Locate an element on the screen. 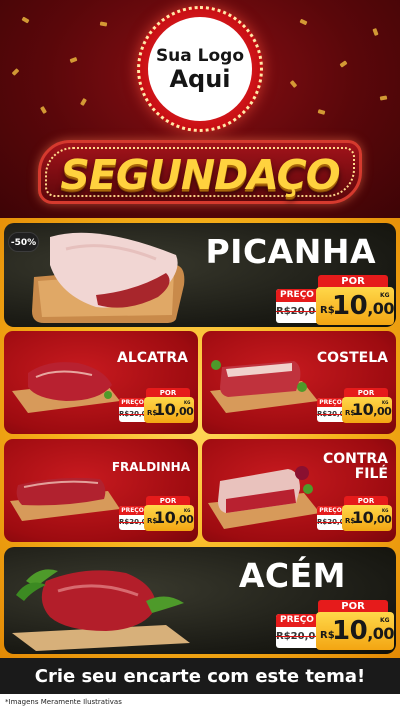 The height and width of the screenshot is (711, 400). product-card-alcatra: ALCATRA POR PREÇO R$20,00 R$ 10,00 KG is located at coordinates (101, 382).